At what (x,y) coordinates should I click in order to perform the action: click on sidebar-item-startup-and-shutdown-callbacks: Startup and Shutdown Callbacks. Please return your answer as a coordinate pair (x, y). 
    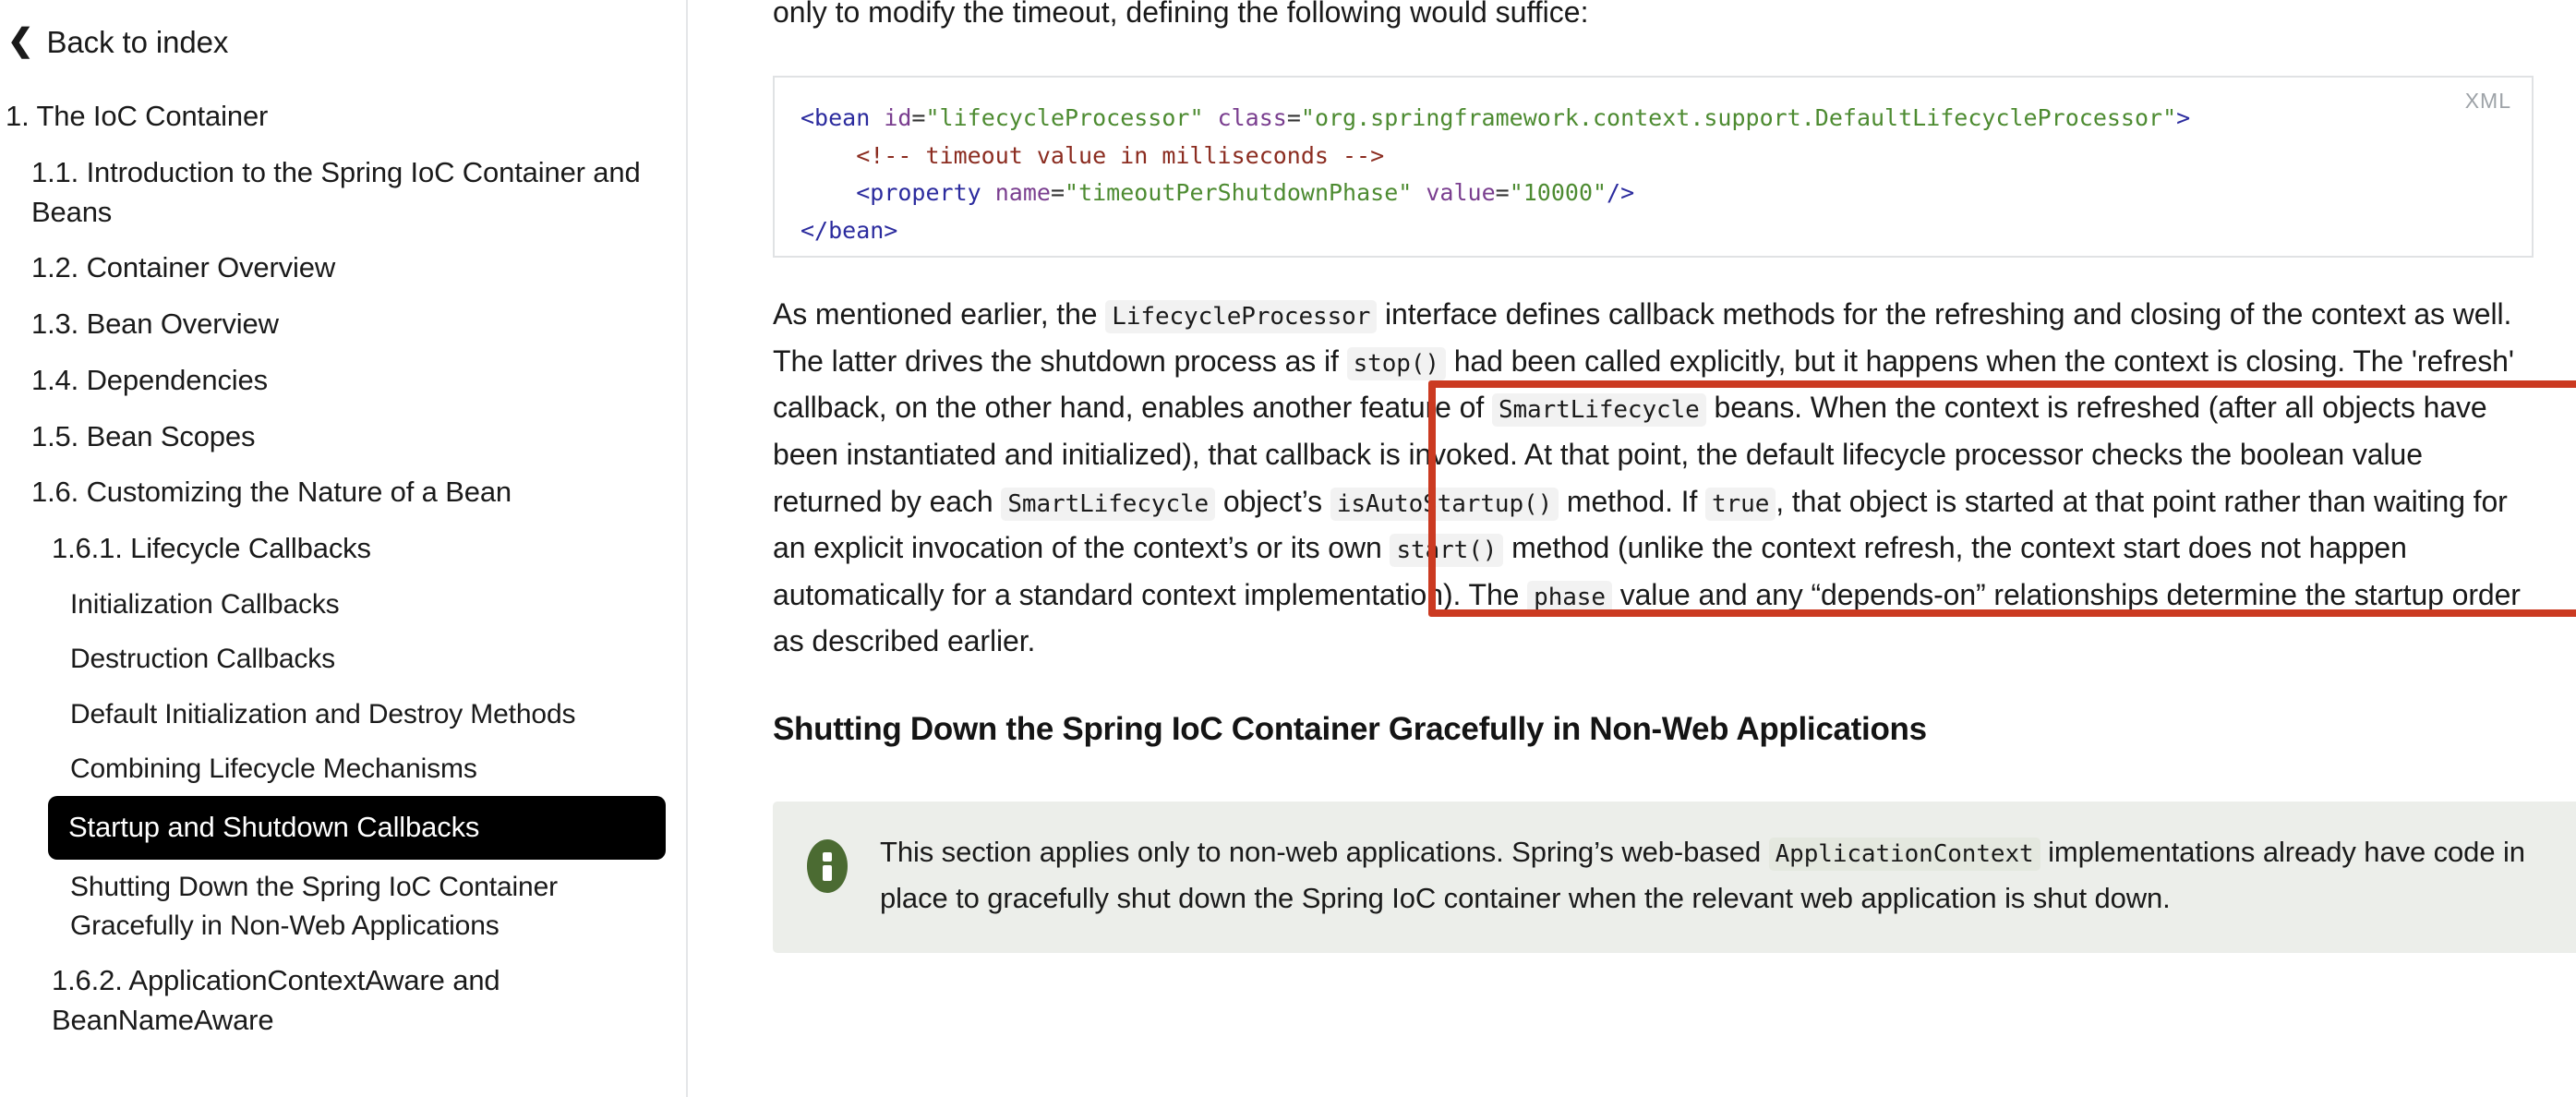
    Looking at the image, I should click on (357, 828).